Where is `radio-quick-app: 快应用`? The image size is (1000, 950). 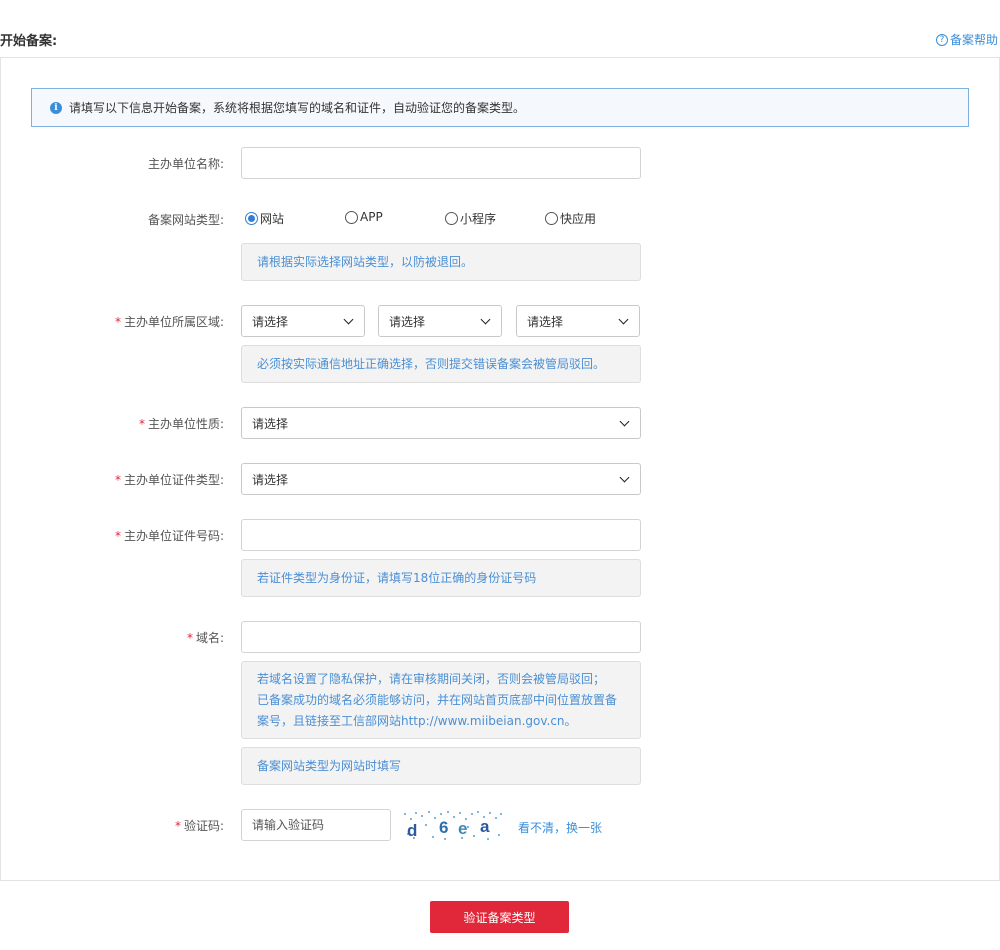 radio-quick-app: 快应用 is located at coordinates (570, 218).